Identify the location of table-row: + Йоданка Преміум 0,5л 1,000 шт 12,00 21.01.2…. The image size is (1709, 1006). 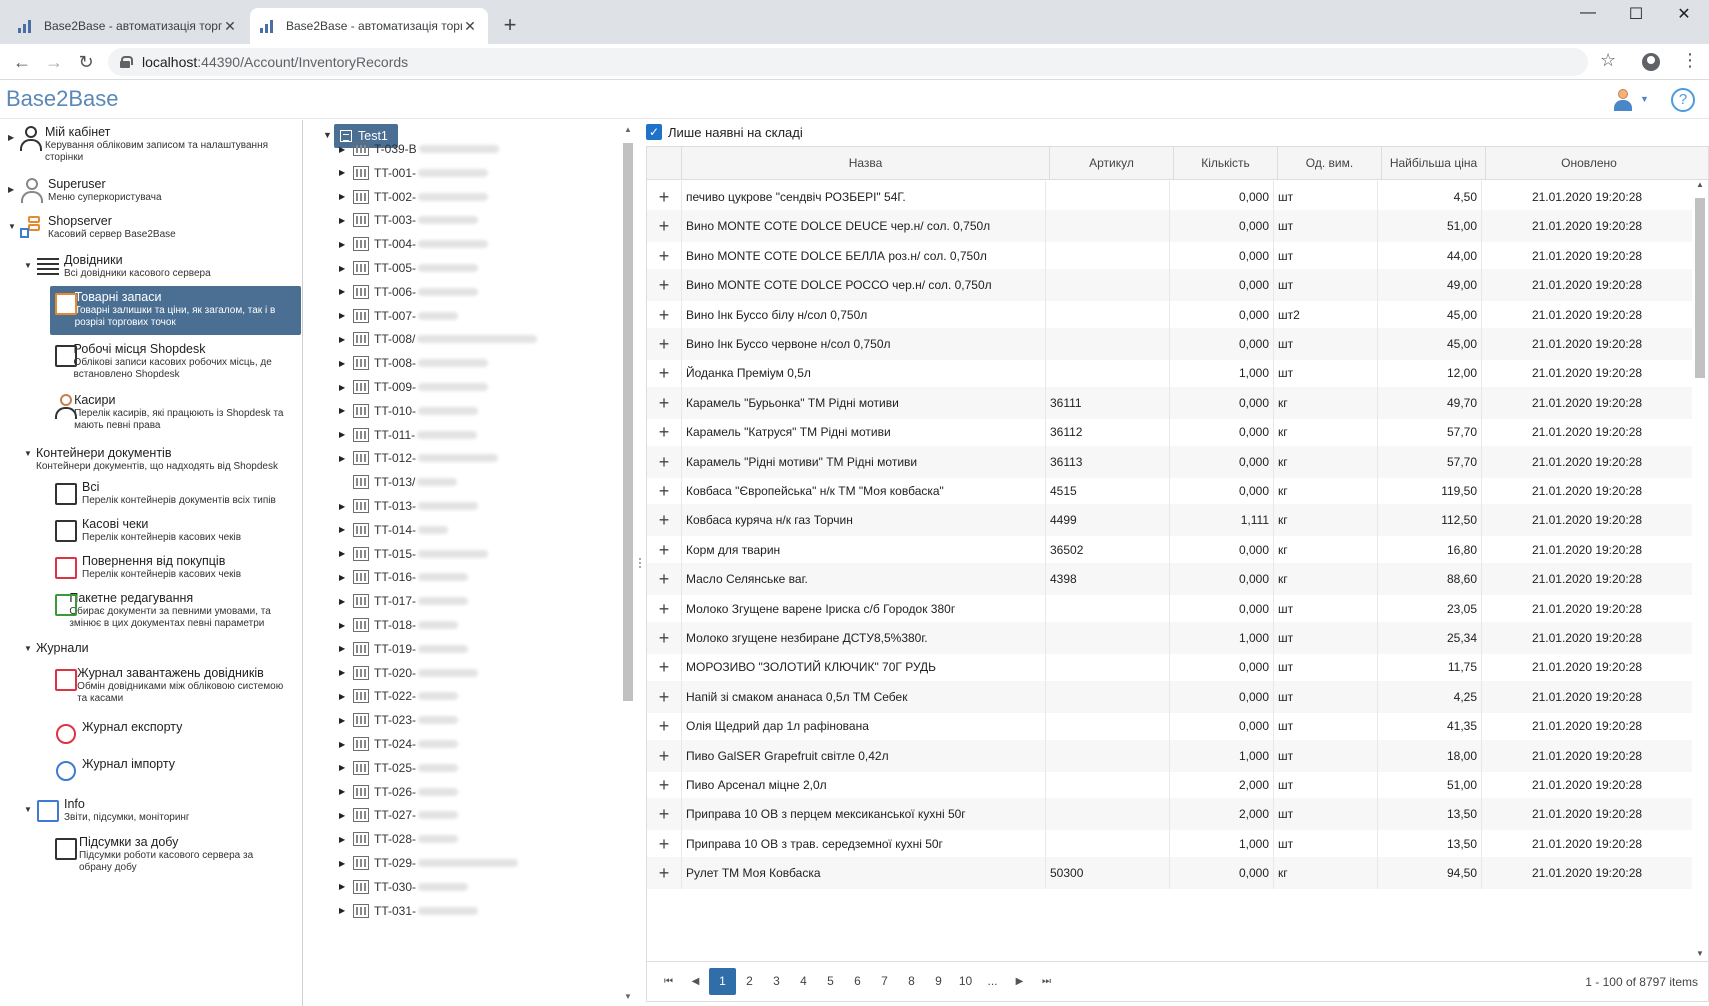
(1169, 373).